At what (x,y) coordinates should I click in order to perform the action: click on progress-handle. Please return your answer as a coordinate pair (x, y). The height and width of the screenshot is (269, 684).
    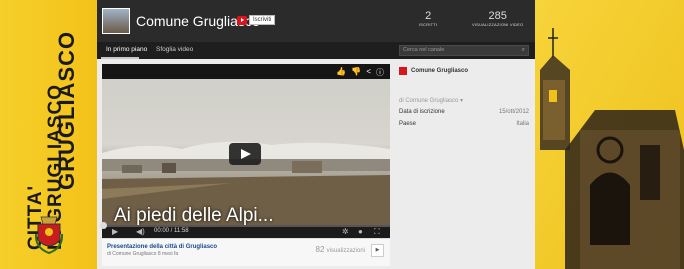
    Looking at the image, I should click on (103, 225).